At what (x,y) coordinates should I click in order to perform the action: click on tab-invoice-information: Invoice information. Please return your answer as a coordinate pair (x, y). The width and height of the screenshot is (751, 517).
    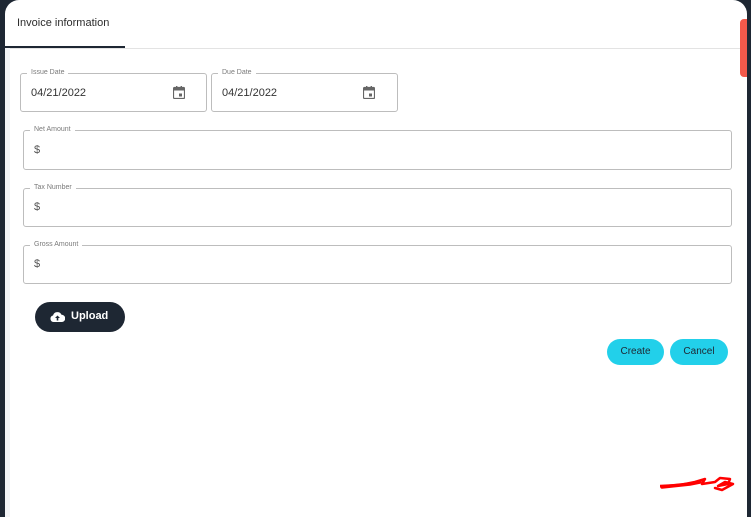
    Looking at the image, I should click on (65, 24).